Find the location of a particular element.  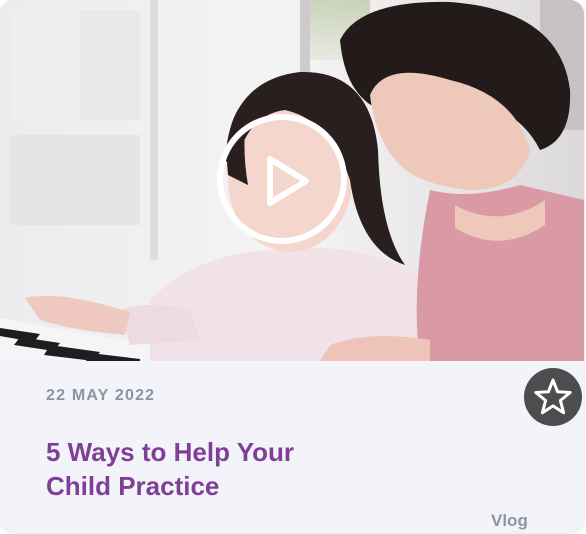

post-title: 5 Ways to Help Your Child Practice is located at coordinates (226, 469).